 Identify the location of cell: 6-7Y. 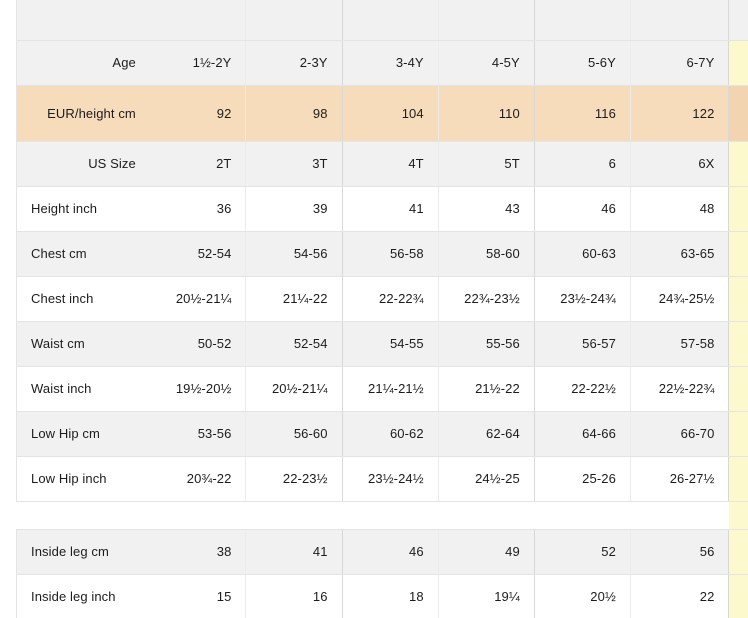
(679, 63).